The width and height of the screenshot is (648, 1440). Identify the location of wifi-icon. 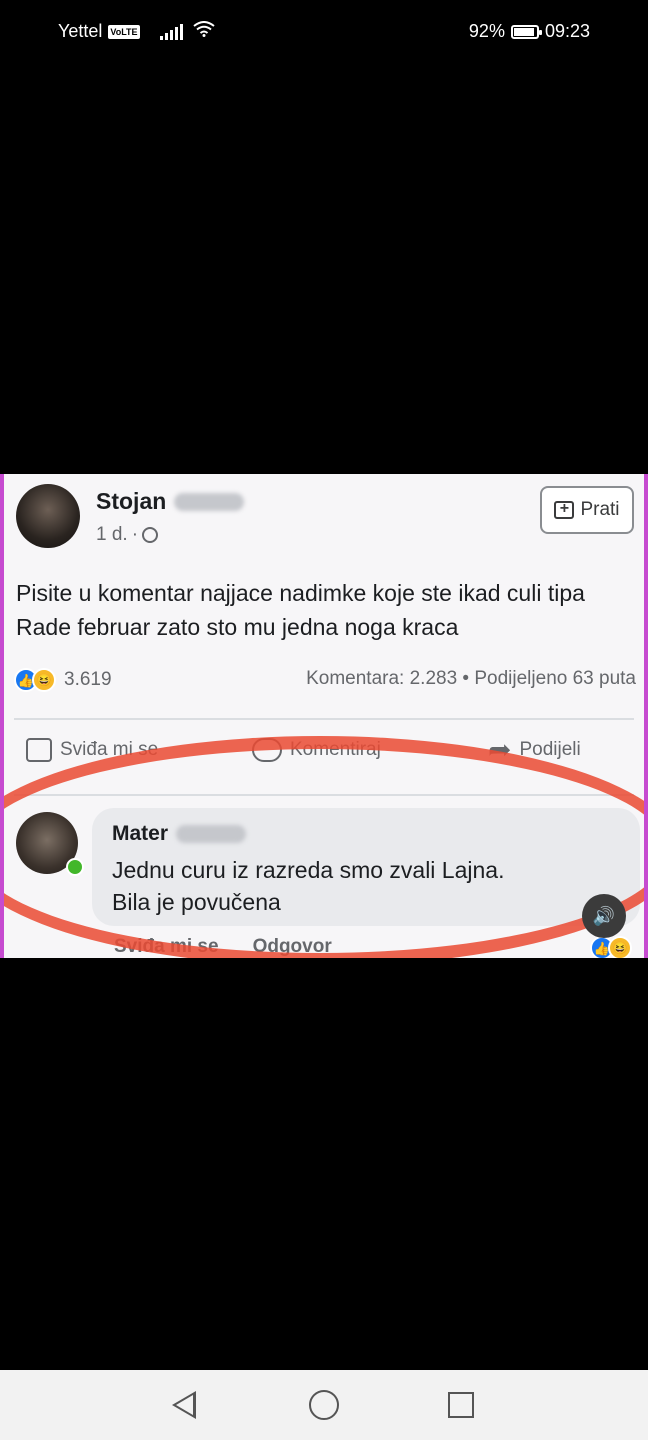
(203, 31).